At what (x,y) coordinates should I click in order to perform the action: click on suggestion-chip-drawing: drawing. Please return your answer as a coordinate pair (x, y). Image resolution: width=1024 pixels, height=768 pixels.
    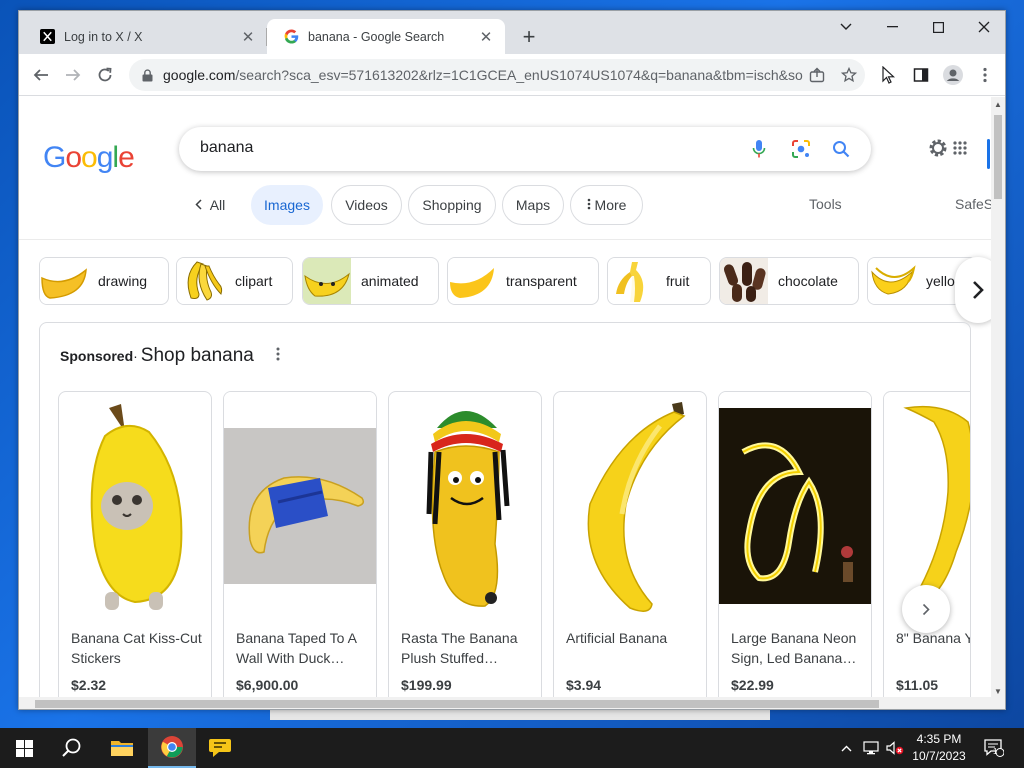
    Looking at the image, I should click on (104, 281).